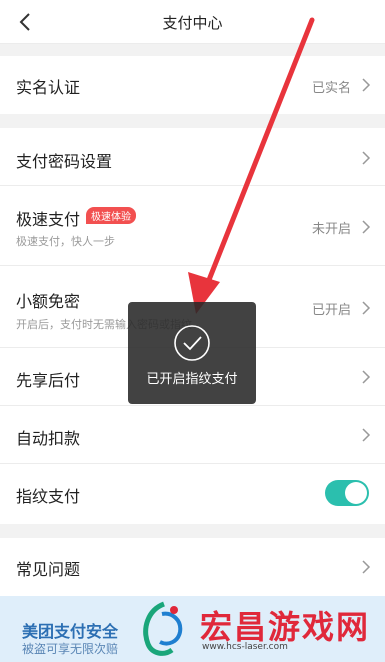 The image size is (385, 662). Describe the element at coordinates (48, 380) in the screenshot. I see `row-paylater-label: 先享后付` at that location.